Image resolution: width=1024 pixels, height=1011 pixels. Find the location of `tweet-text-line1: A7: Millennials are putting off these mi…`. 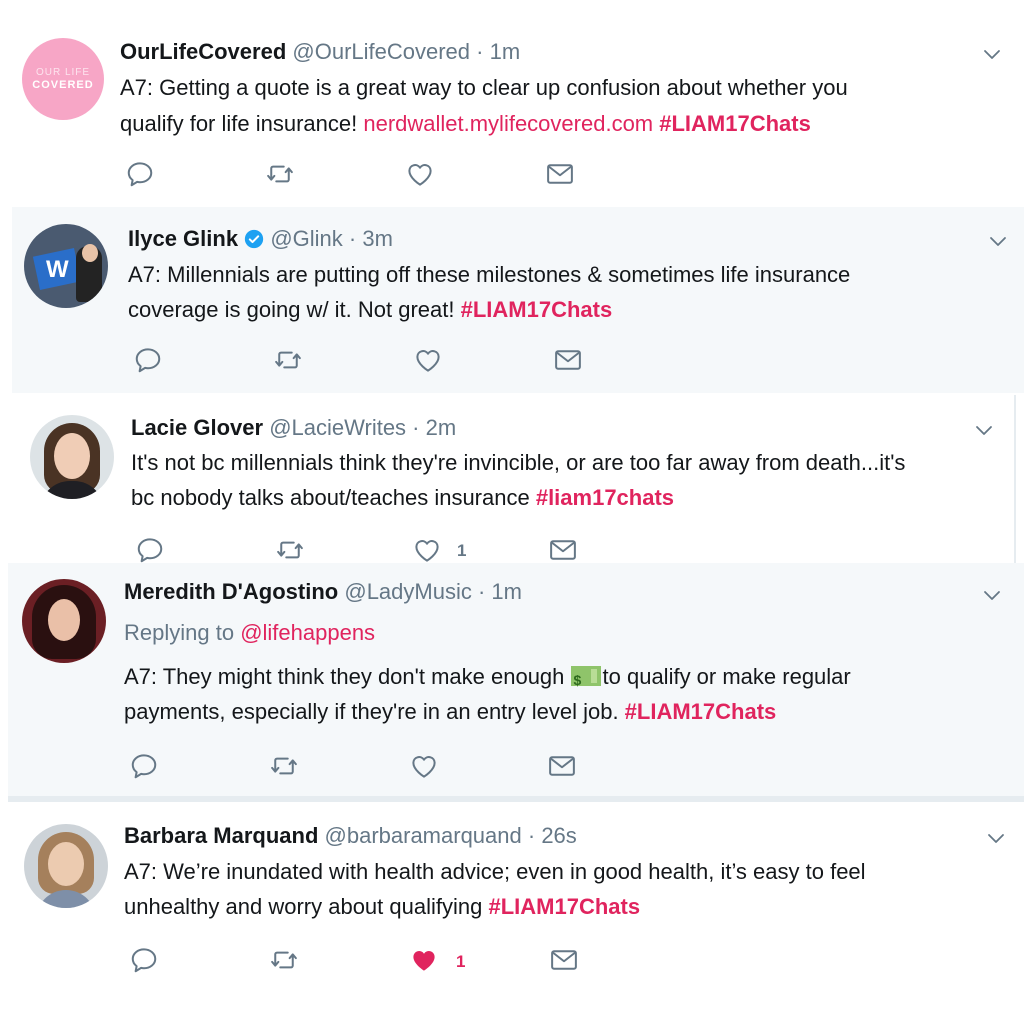

tweet-text-line1: A7: Millennials are putting off these mi… is located at coordinates (489, 274).